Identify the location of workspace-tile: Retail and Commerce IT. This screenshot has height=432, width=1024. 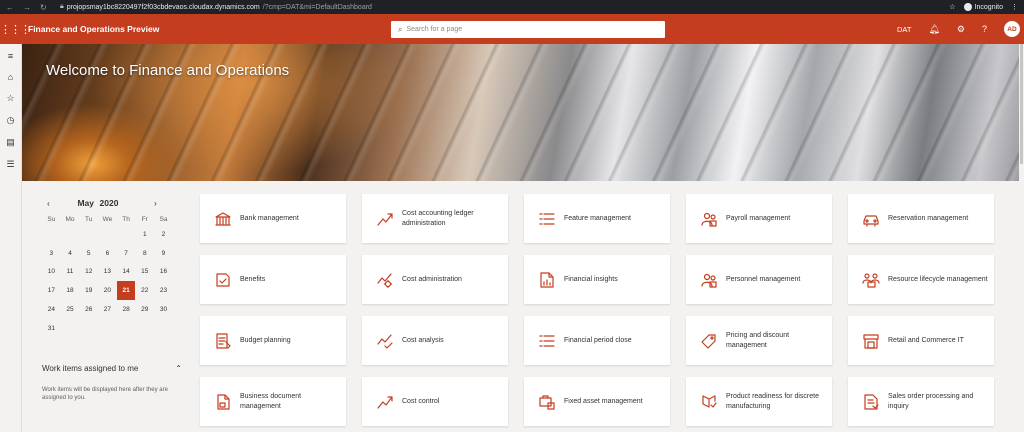
(921, 340).